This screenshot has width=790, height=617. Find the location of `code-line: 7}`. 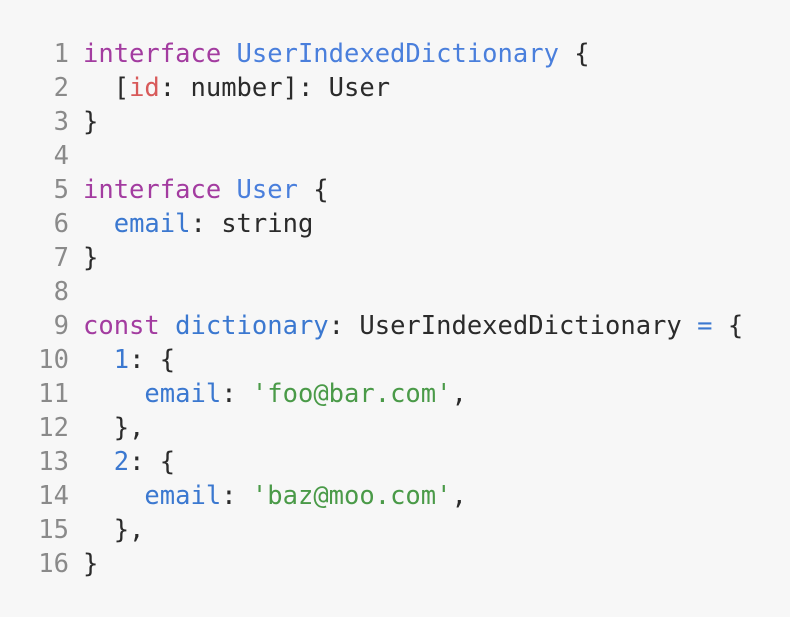

code-line: 7} is located at coordinates (395, 258).